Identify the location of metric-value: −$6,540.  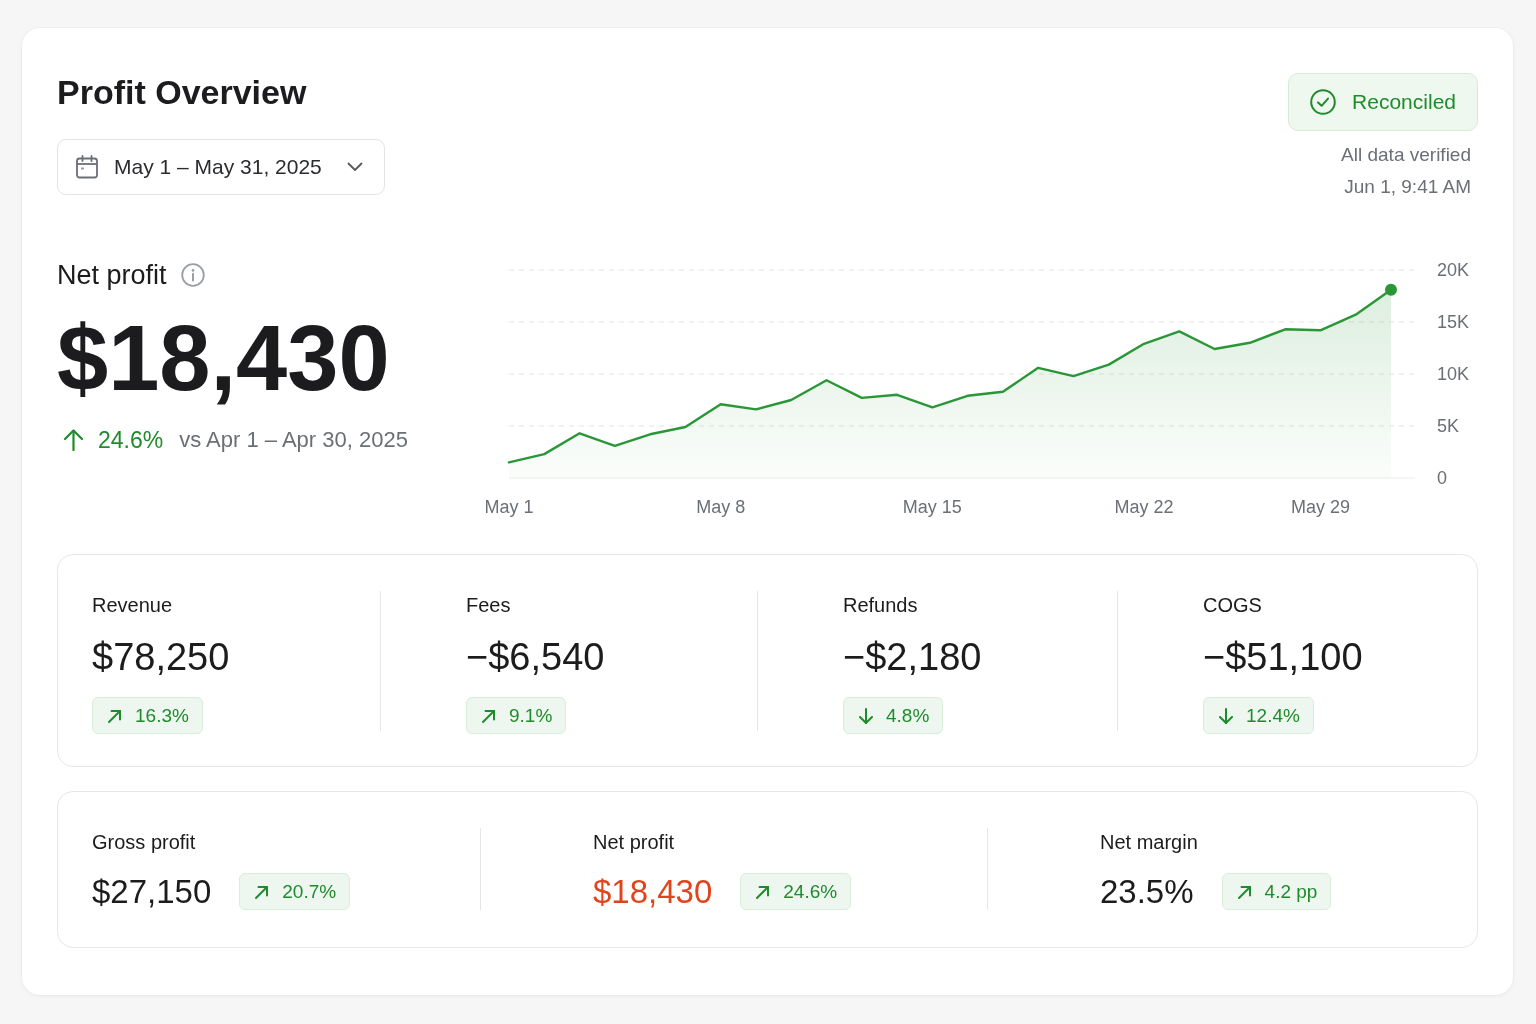
(536, 657).